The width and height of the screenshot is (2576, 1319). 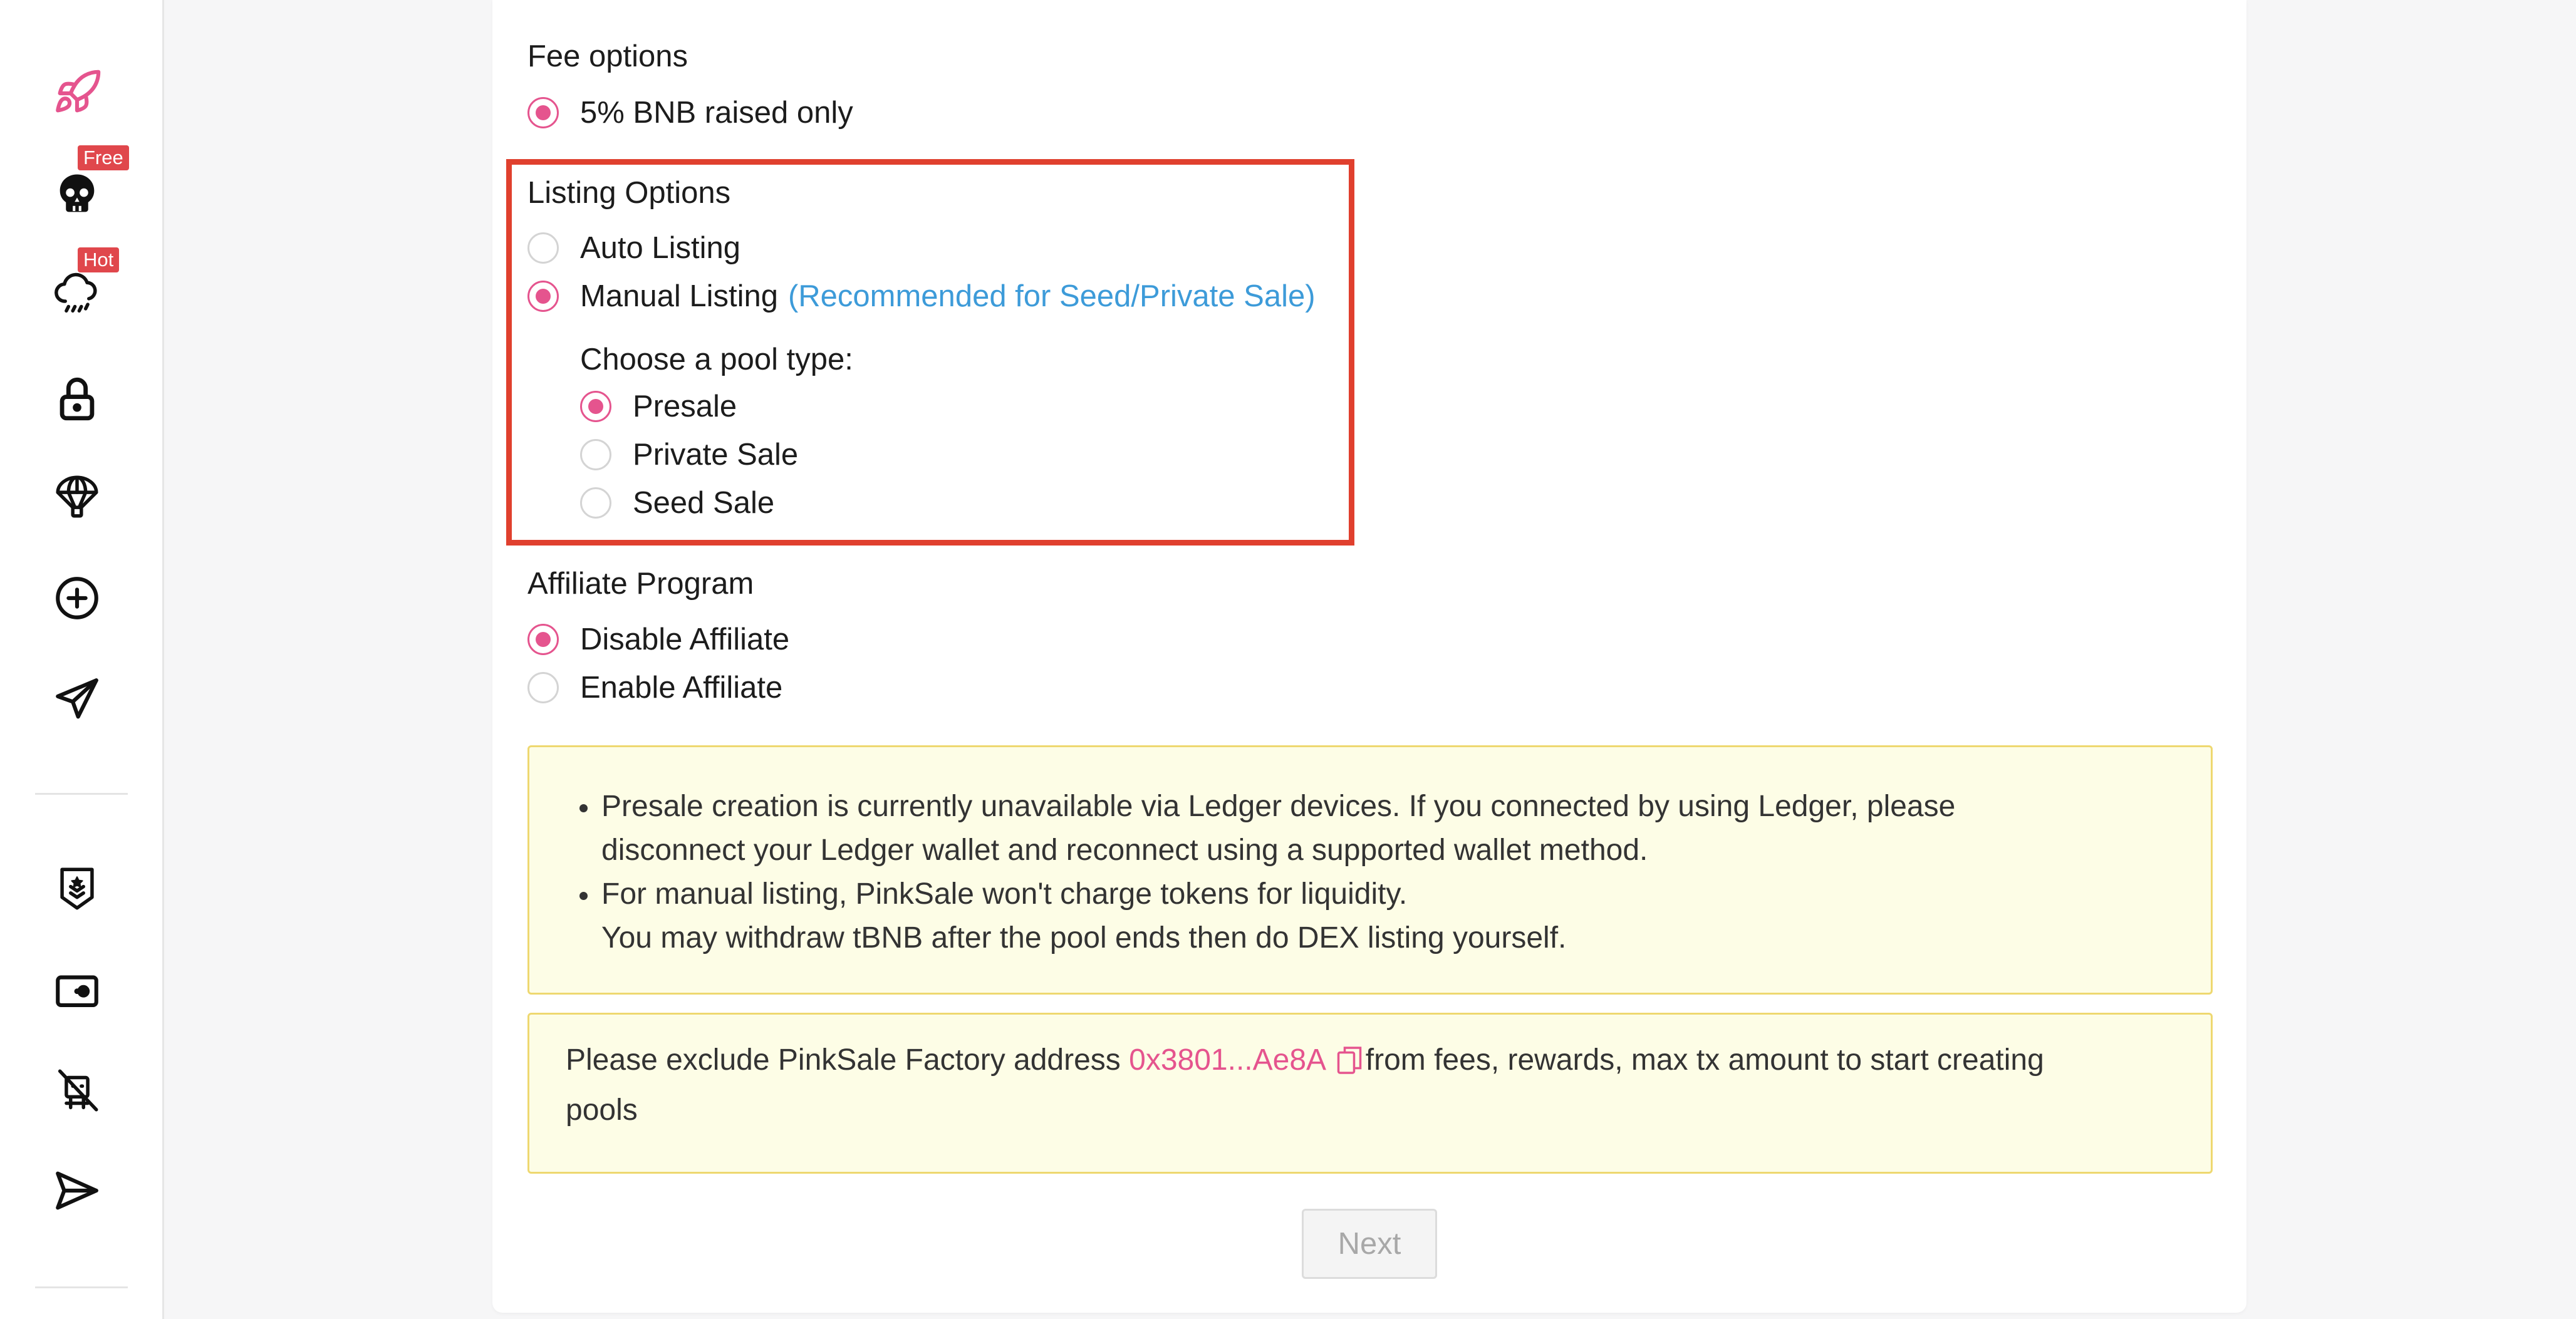 What do you see at coordinates (704, 503) in the screenshot?
I see `pool-type-seed-label: Seed Sale` at bounding box center [704, 503].